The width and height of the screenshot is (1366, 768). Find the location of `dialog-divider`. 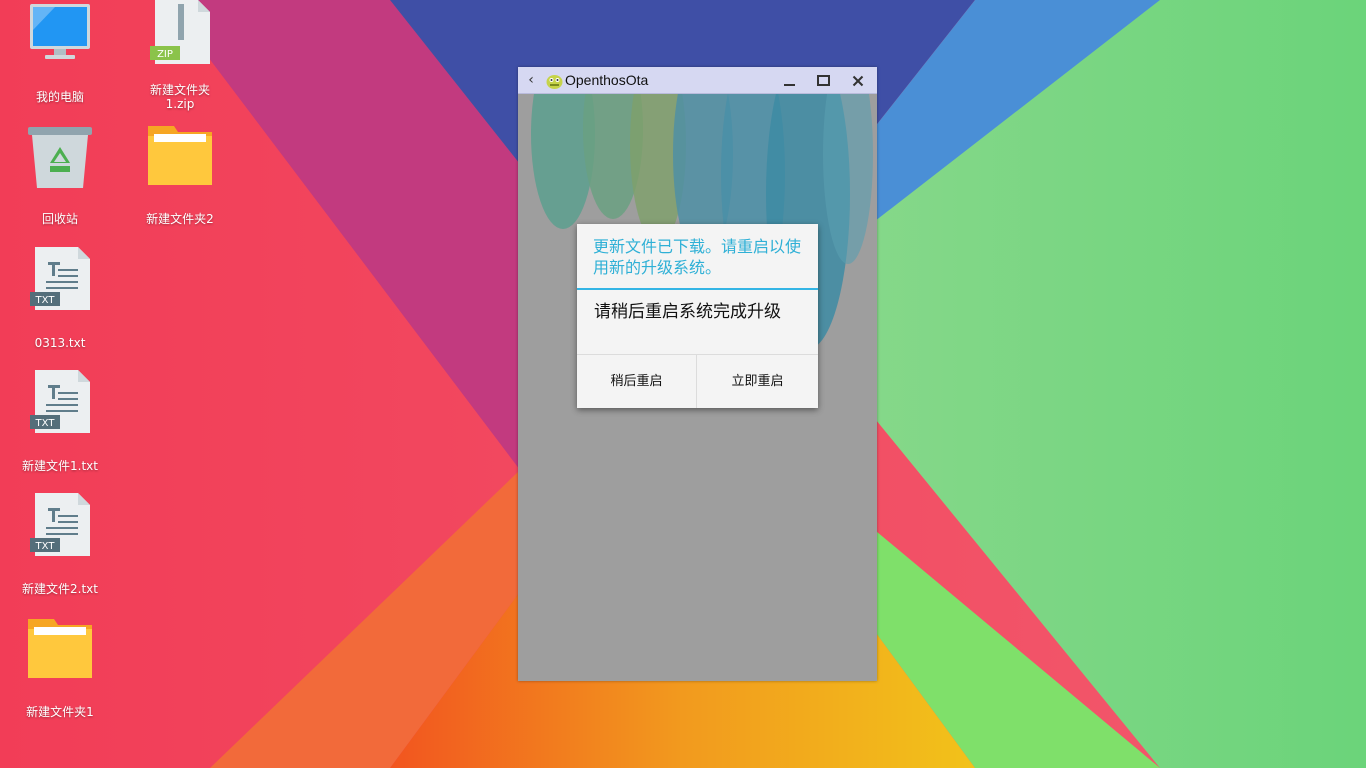

dialog-divider is located at coordinates (697, 289).